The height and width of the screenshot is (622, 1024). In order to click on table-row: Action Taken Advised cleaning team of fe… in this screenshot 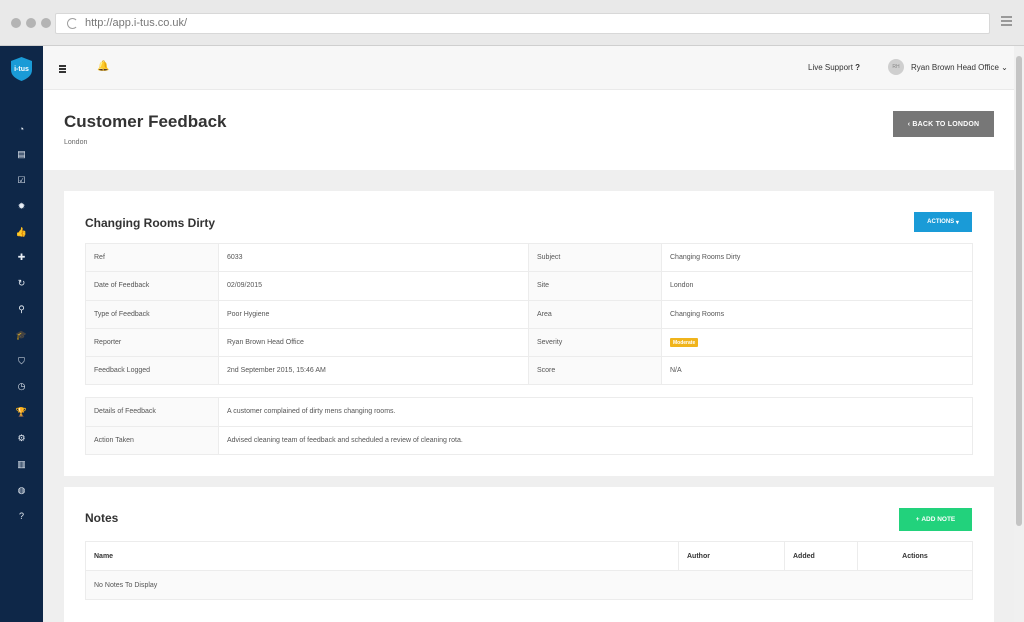, I will do `click(529, 440)`.